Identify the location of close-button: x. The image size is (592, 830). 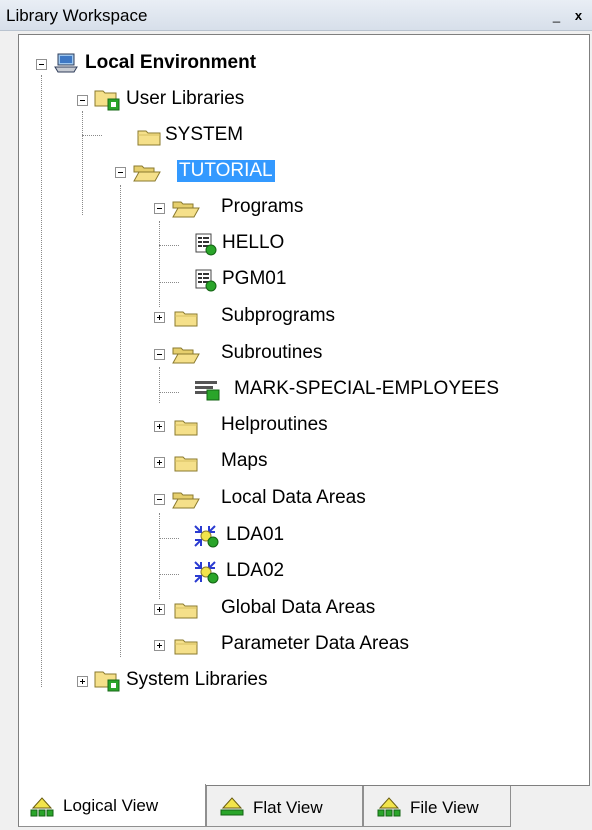
(578, 16).